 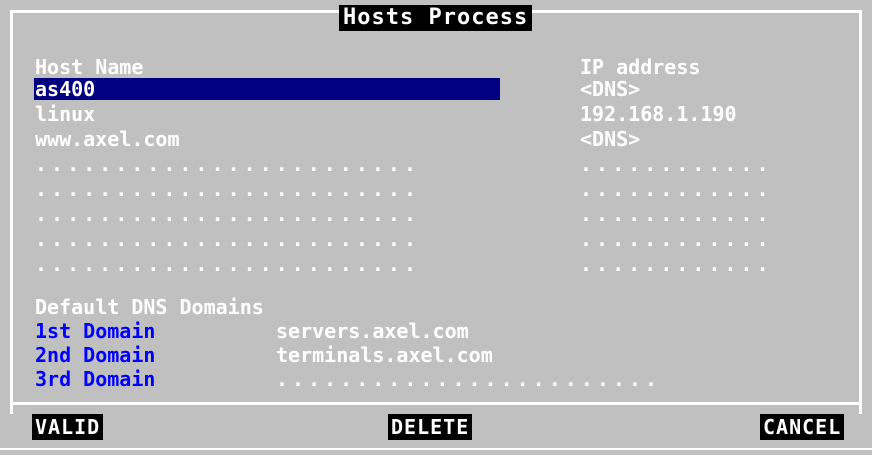 I want to click on domain-field-1: servers.axel.com, so click(x=372, y=331).